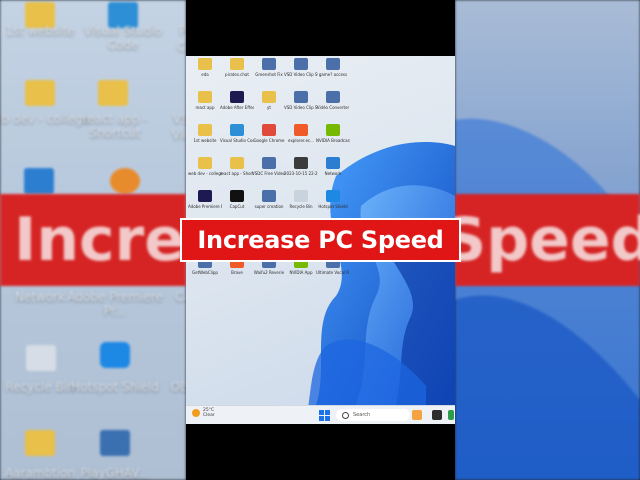 Image resolution: width=640 pixels, height=480 pixels. What do you see at coordinates (301, 163) in the screenshot?
I see `video-icon` at bounding box center [301, 163].